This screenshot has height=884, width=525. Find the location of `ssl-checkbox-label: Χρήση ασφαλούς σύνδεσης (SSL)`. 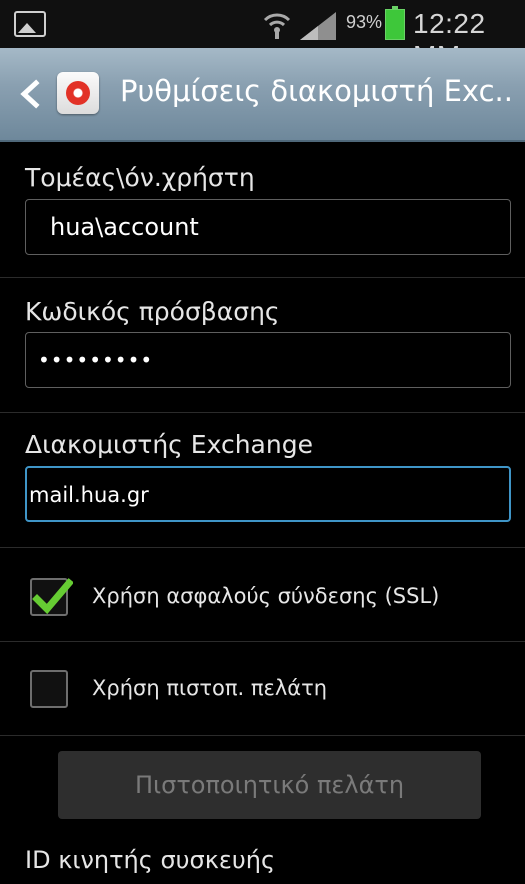

ssl-checkbox-label: Χρήση ασφαλούς σύνδεσης (SSL) is located at coordinates (266, 596).